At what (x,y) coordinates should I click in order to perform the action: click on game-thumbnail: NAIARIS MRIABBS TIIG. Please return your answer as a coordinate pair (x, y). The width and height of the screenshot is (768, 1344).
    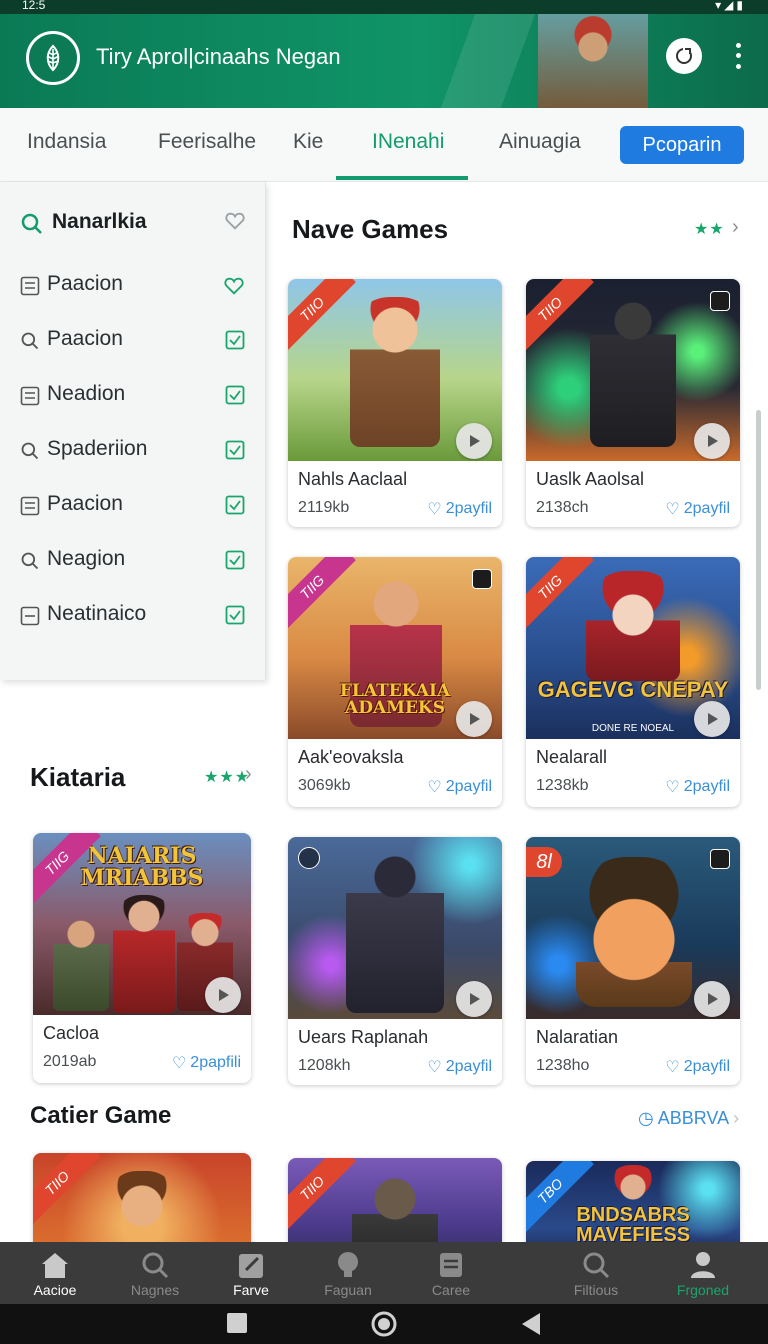
    Looking at the image, I should click on (142, 924).